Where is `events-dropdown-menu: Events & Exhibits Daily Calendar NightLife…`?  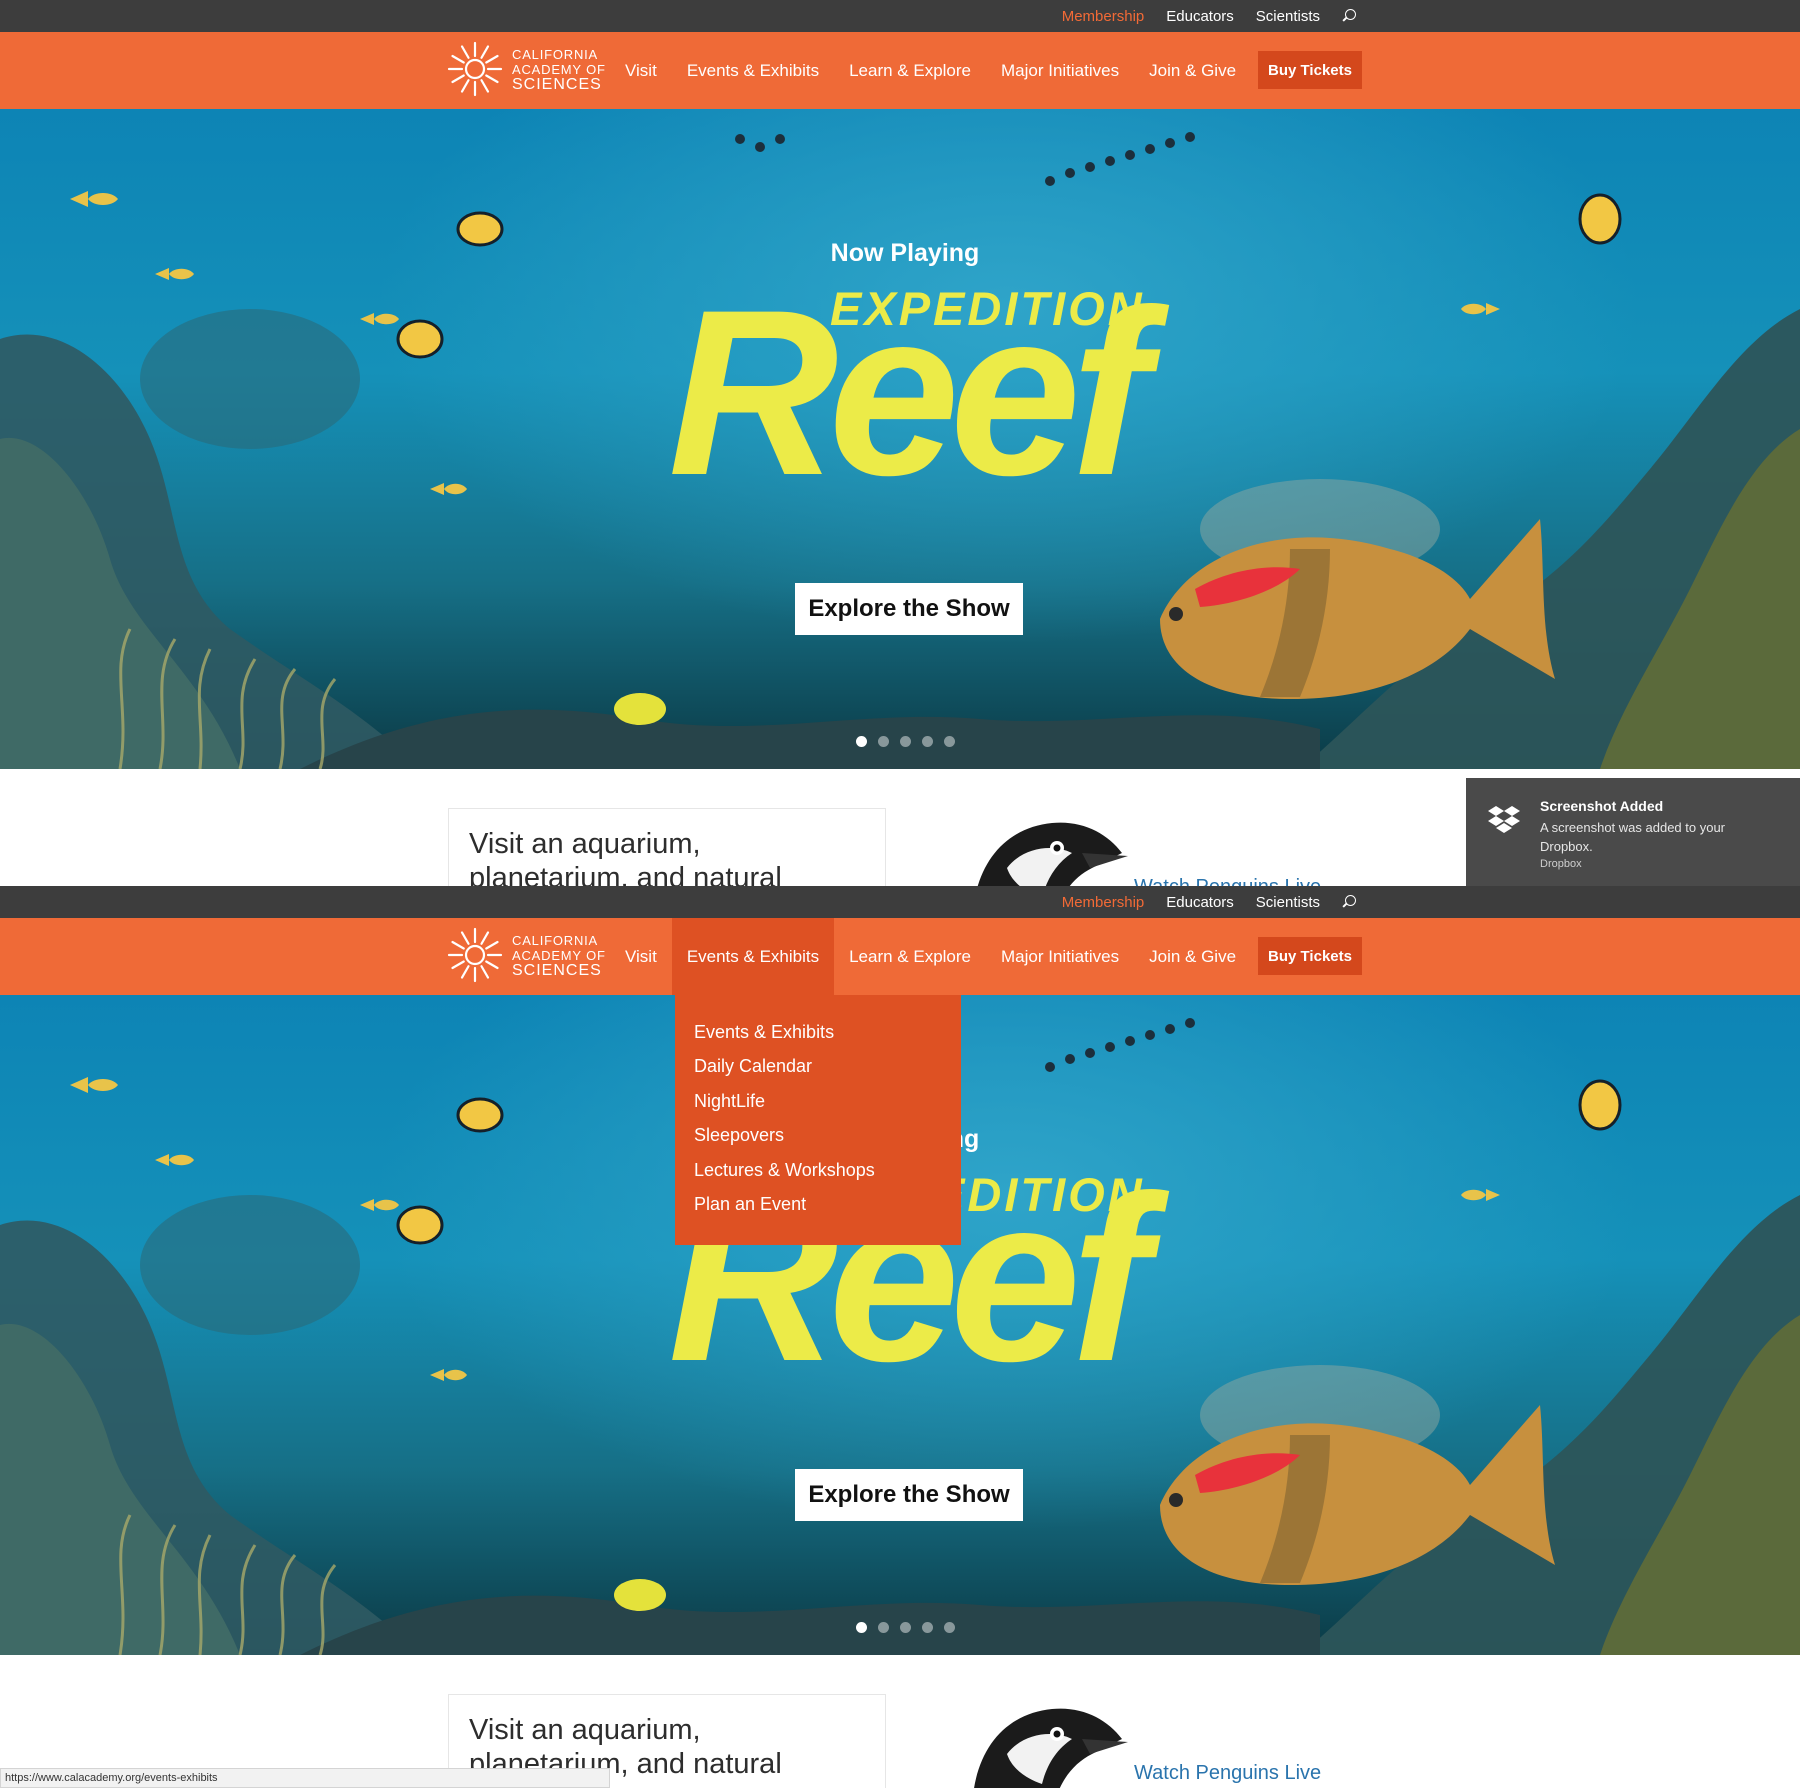 events-dropdown-menu: Events & Exhibits Daily Calendar NightLife… is located at coordinates (818, 1120).